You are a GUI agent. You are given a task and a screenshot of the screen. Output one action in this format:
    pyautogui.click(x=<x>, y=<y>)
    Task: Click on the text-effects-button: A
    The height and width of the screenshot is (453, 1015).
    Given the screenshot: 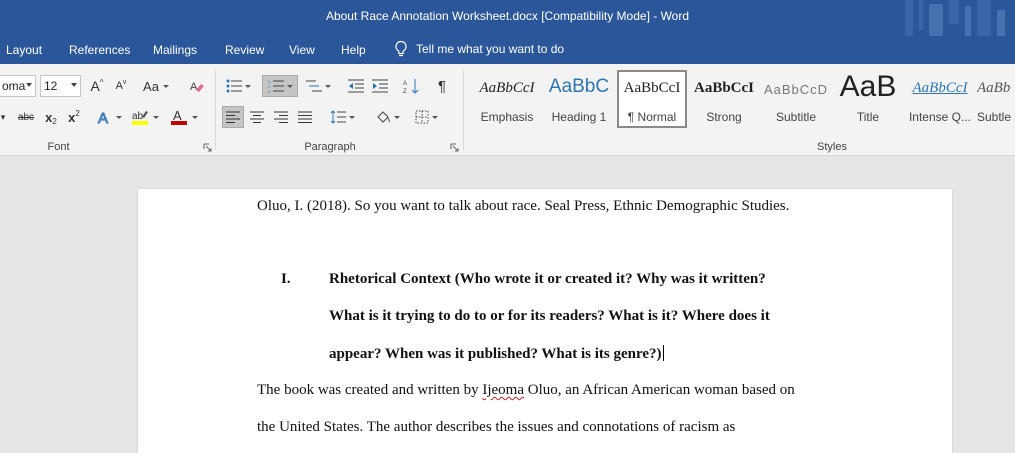 What is the action you would take?
    pyautogui.click(x=109, y=117)
    